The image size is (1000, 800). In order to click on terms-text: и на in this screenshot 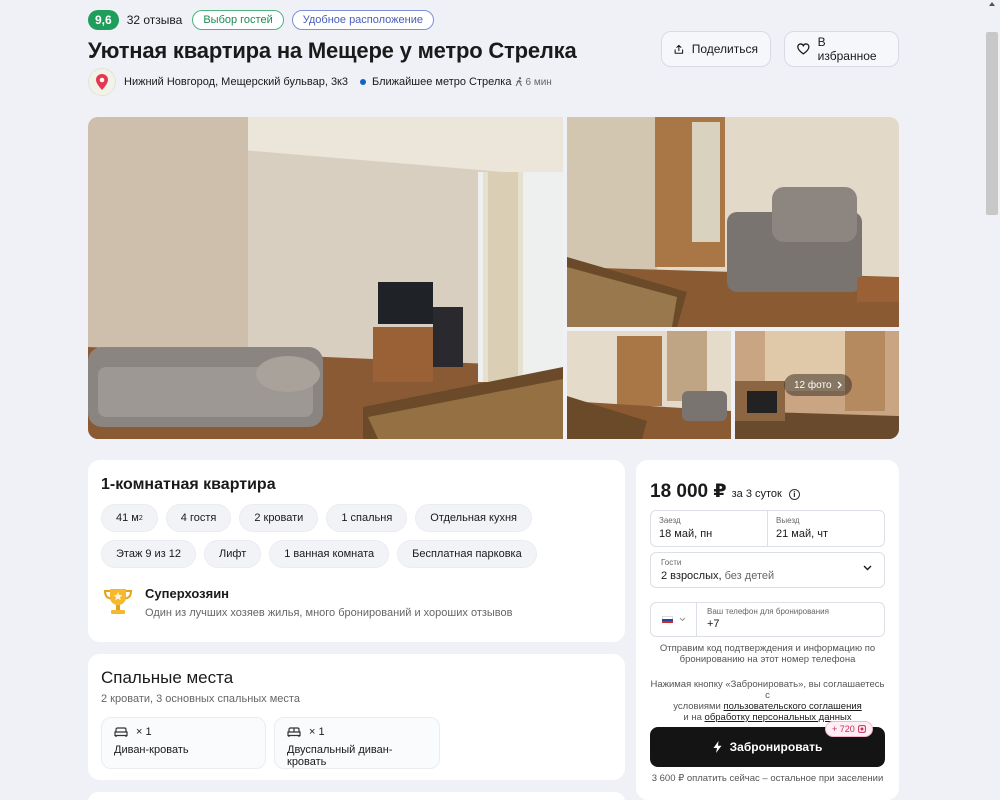, I will do `click(692, 717)`.